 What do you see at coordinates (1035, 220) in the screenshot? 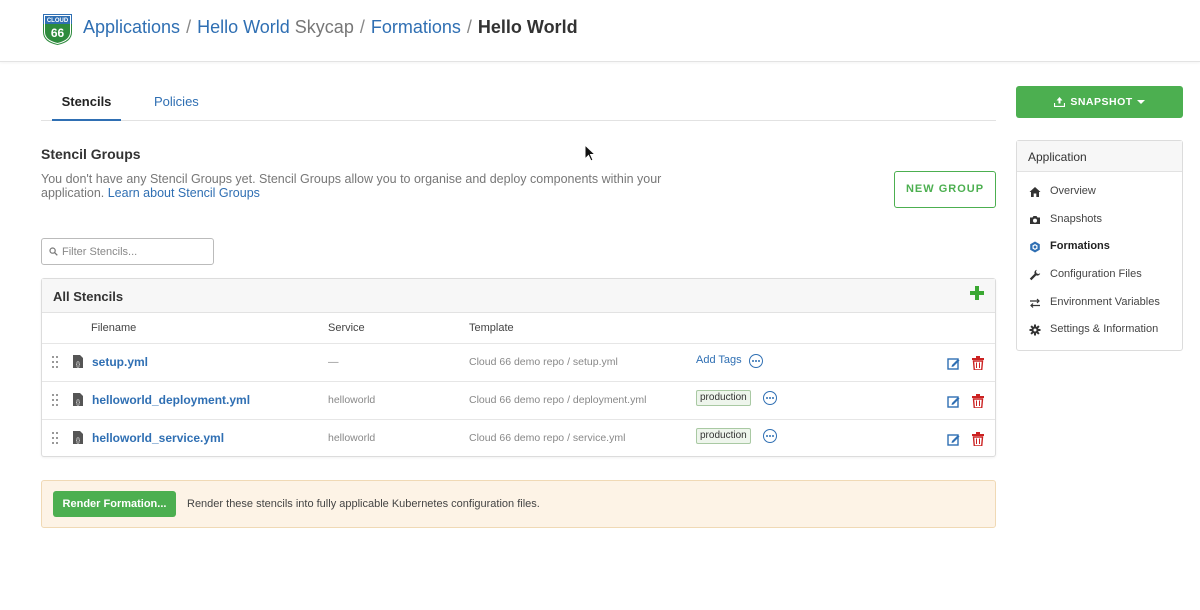
I see `camera-icon` at bounding box center [1035, 220].